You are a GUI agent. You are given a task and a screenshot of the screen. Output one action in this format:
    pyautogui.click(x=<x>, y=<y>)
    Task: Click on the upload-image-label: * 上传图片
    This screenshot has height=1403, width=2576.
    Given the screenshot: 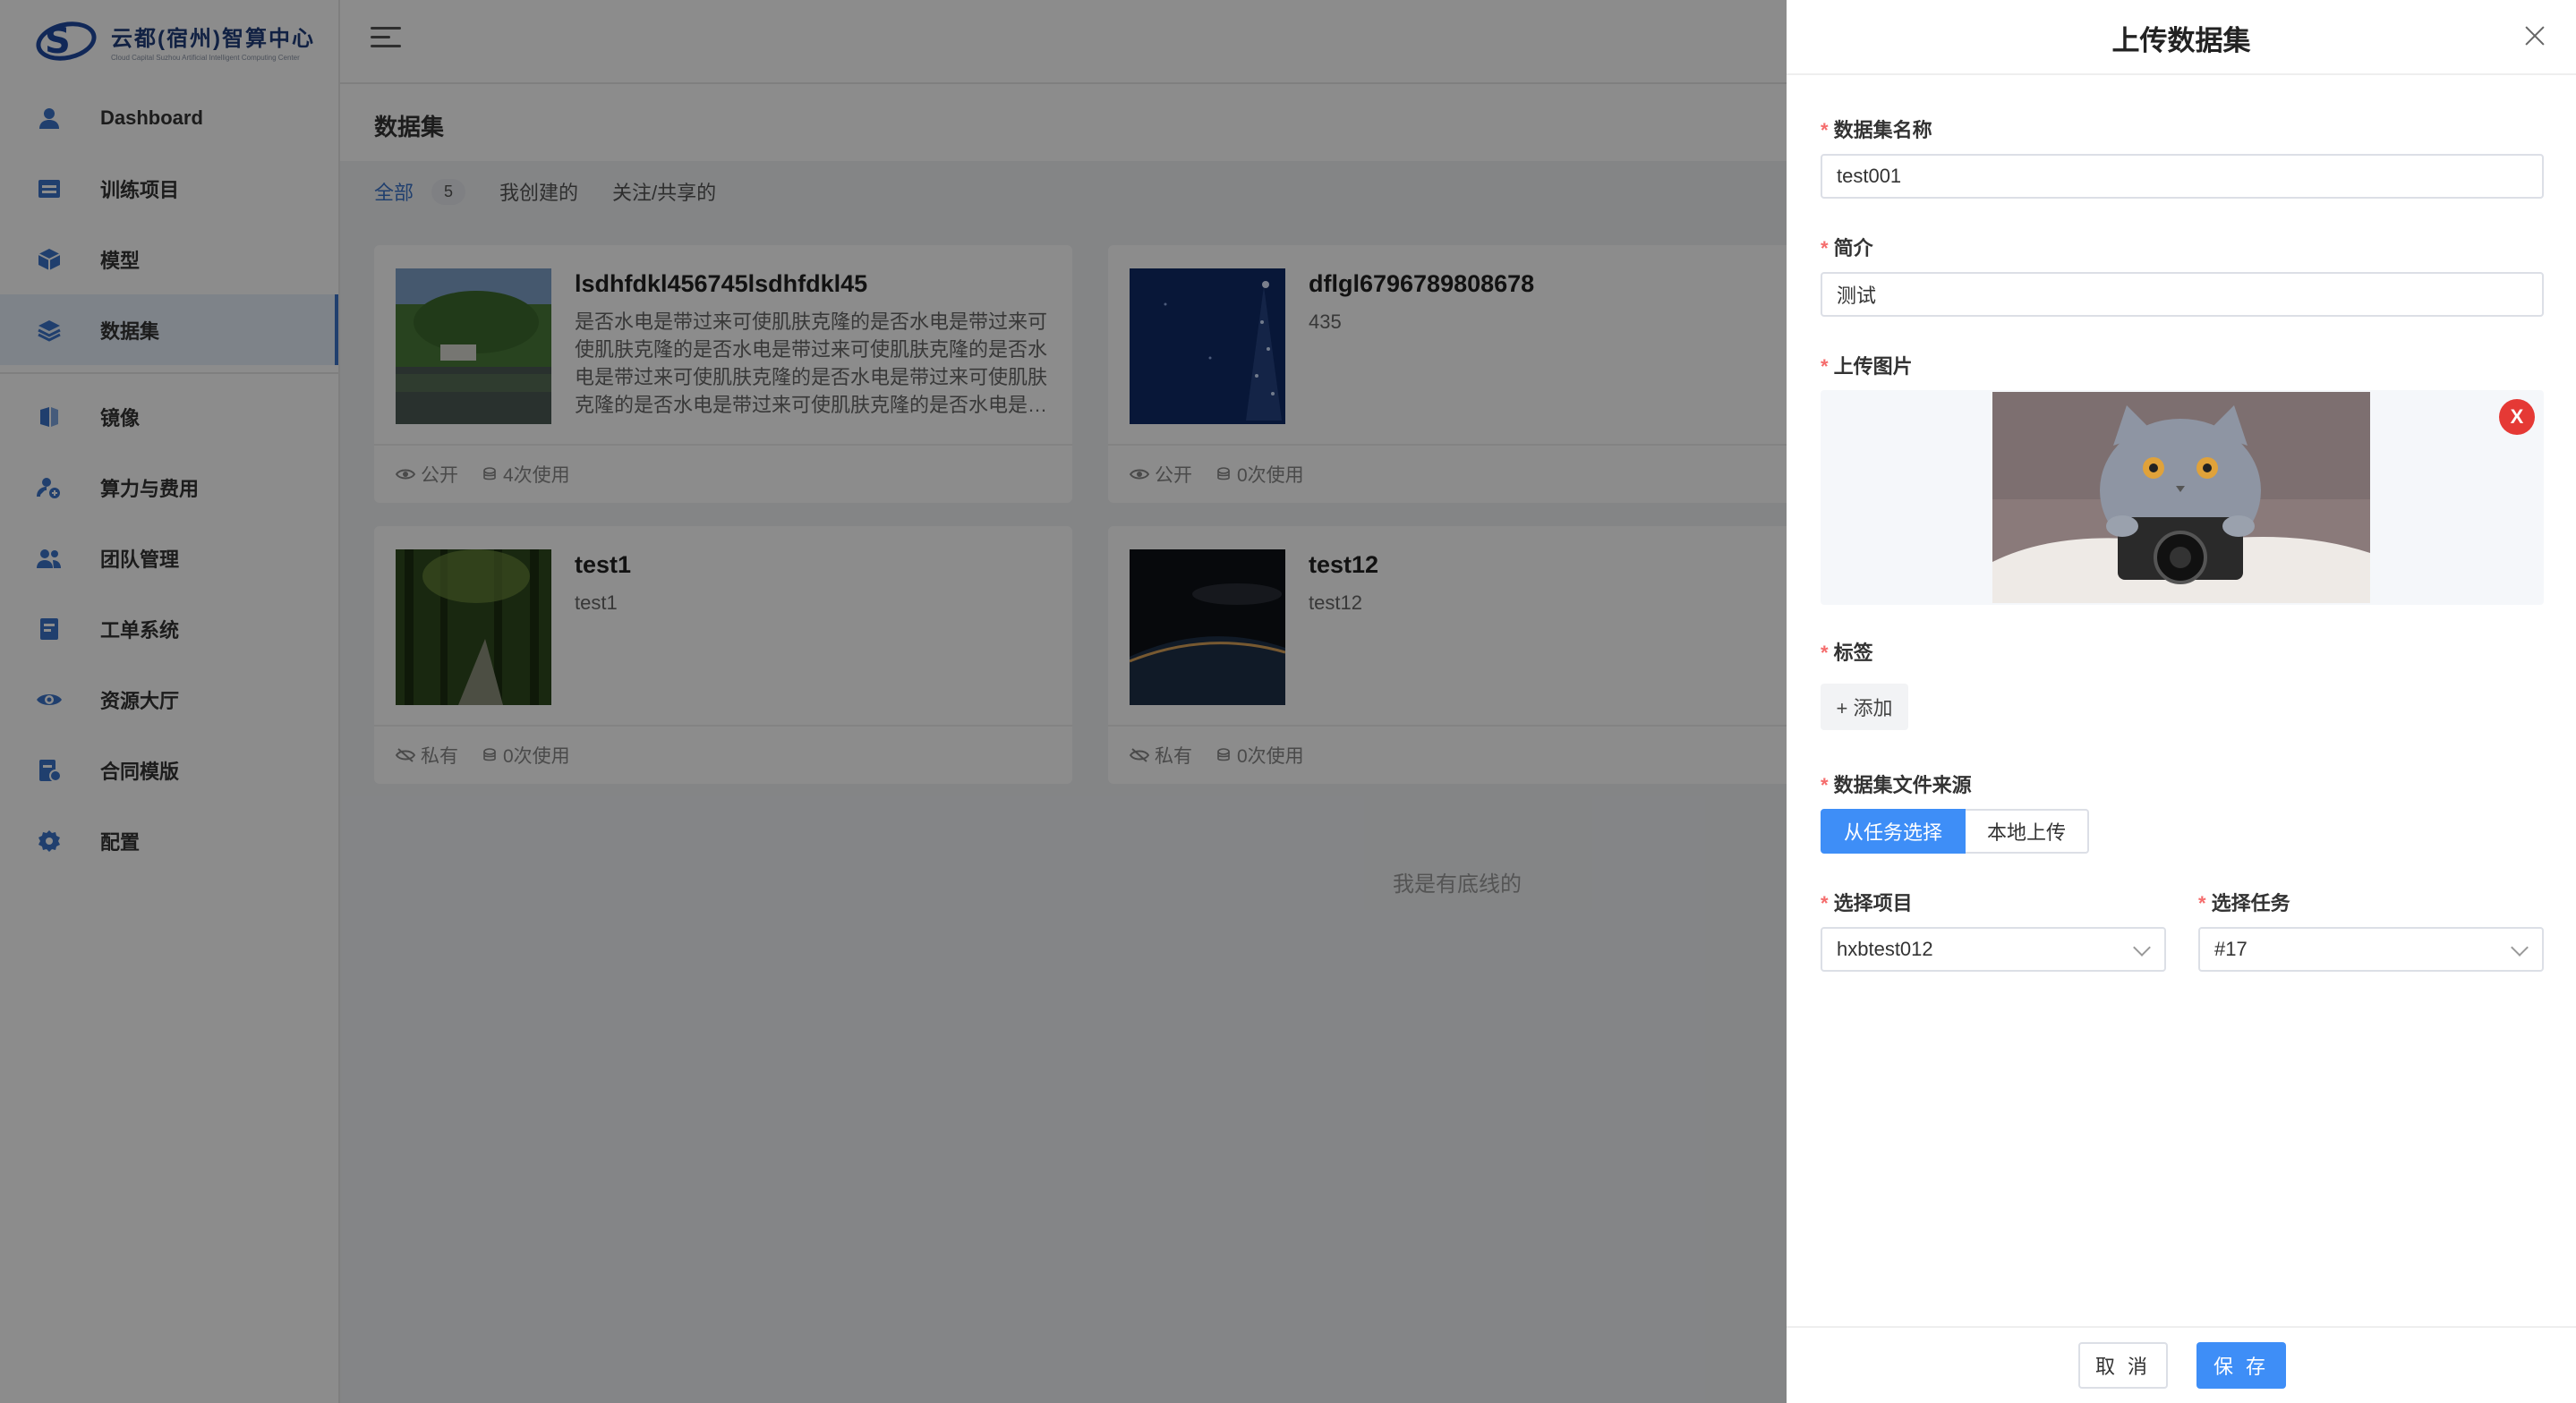 What is the action you would take?
    pyautogui.click(x=1867, y=366)
    